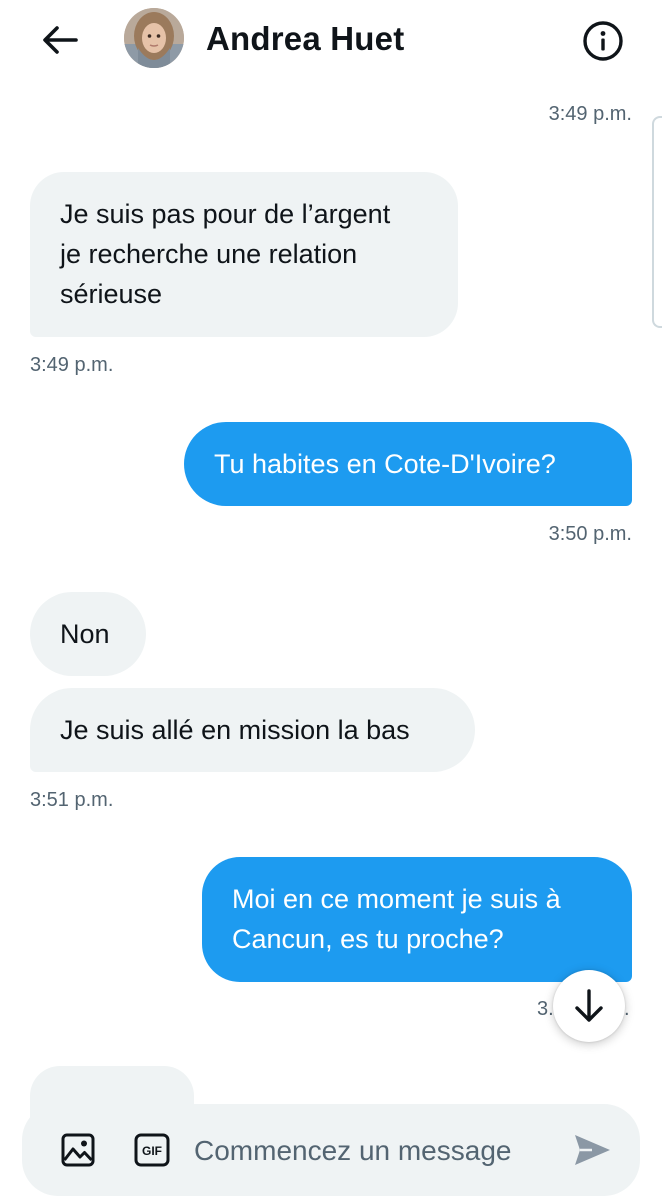 The width and height of the screenshot is (662, 1200). What do you see at coordinates (590, 534) in the screenshot?
I see `message-timestamp: 3:50 p.m.` at bounding box center [590, 534].